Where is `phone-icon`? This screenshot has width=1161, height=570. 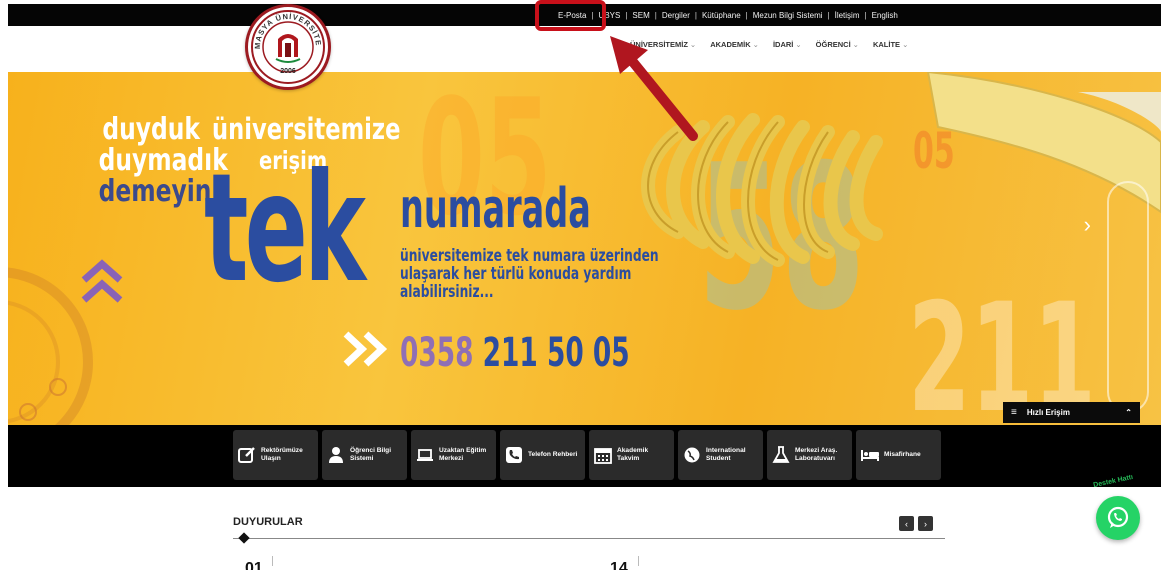 phone-icon is located at coordinates (514, 455).